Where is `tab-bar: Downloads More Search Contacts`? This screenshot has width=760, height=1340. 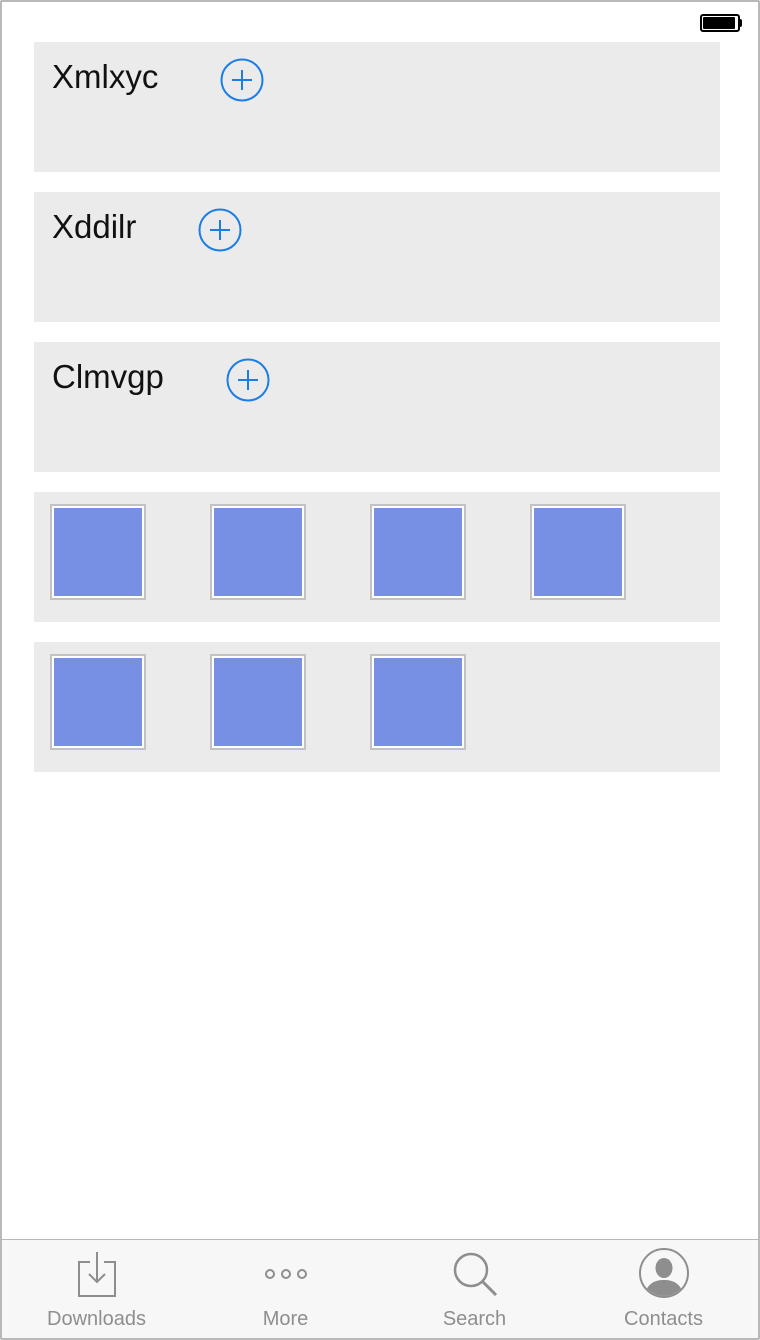 tab-bar: Downloads More Search Contacts is located at coordinates (380, 1288).